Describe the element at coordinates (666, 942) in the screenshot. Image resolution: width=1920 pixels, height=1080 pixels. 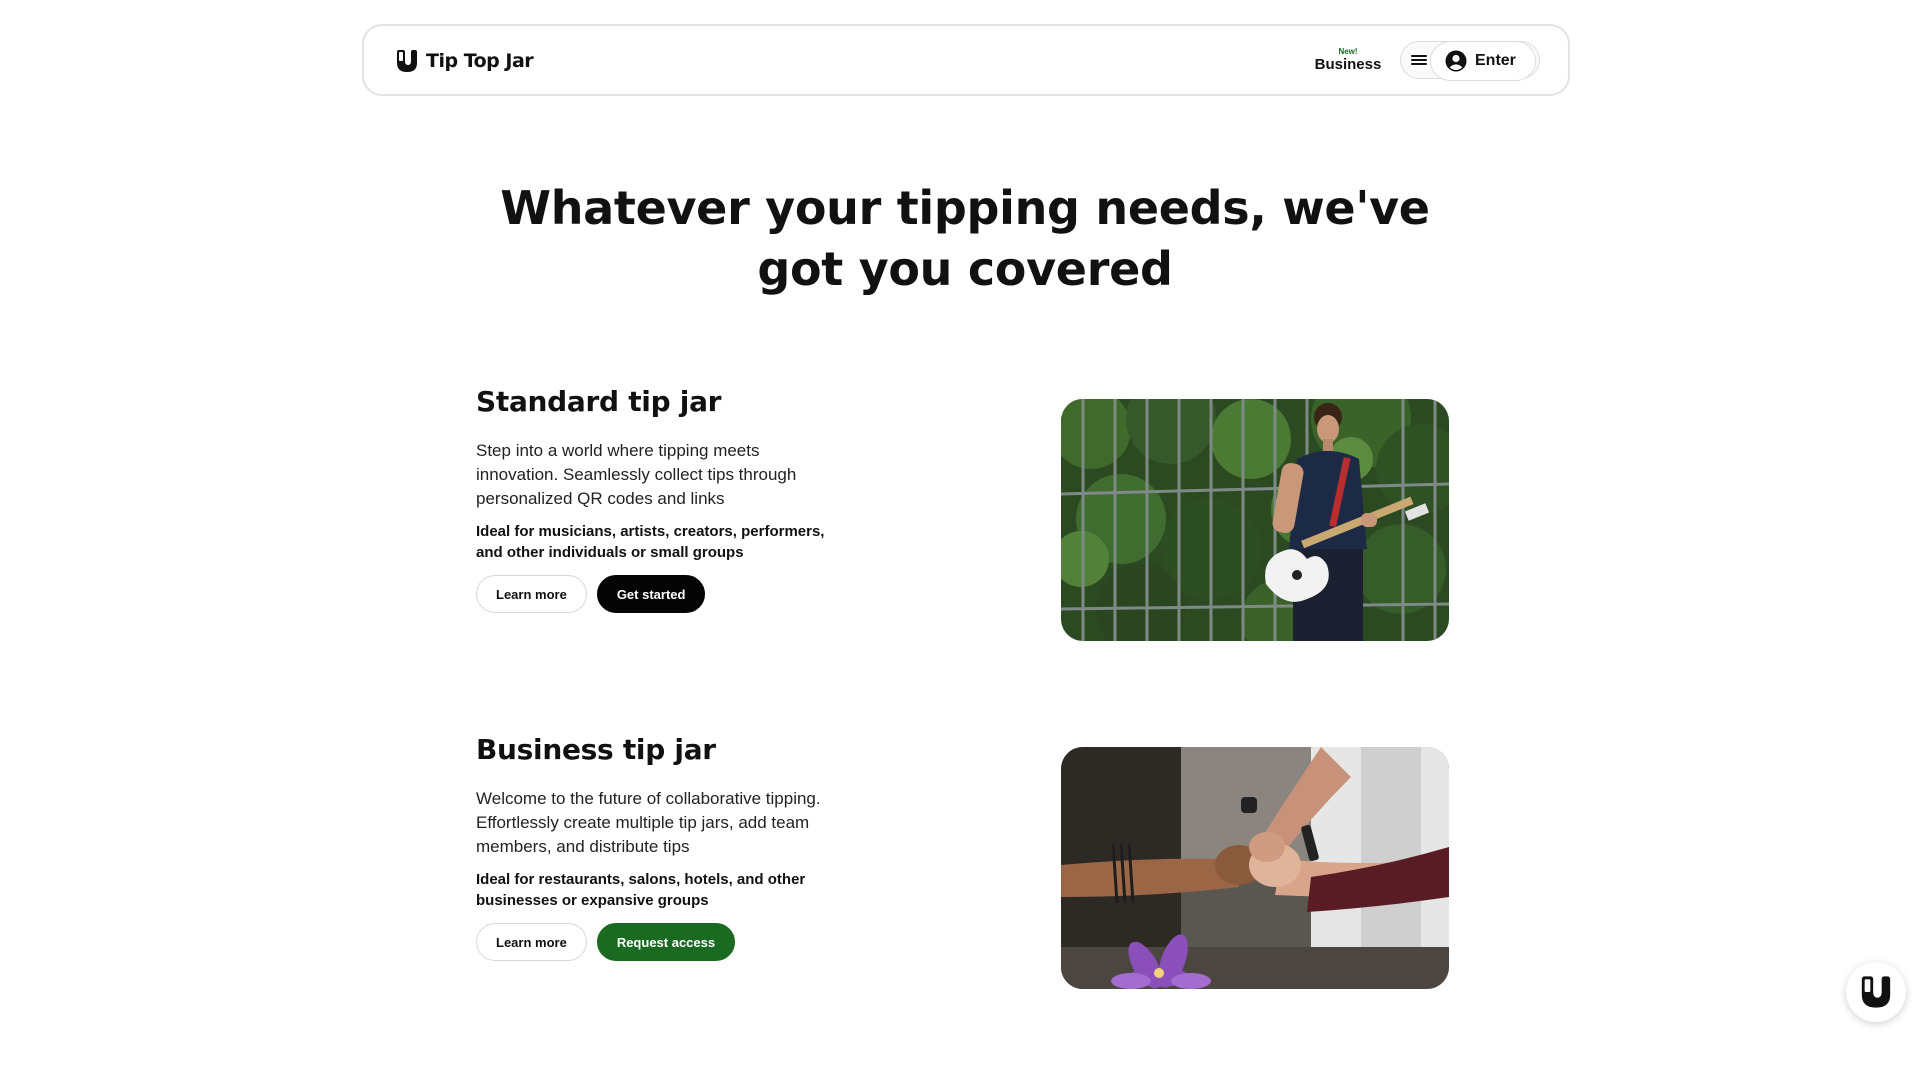
I see `request-access-button: Request access` at that location.